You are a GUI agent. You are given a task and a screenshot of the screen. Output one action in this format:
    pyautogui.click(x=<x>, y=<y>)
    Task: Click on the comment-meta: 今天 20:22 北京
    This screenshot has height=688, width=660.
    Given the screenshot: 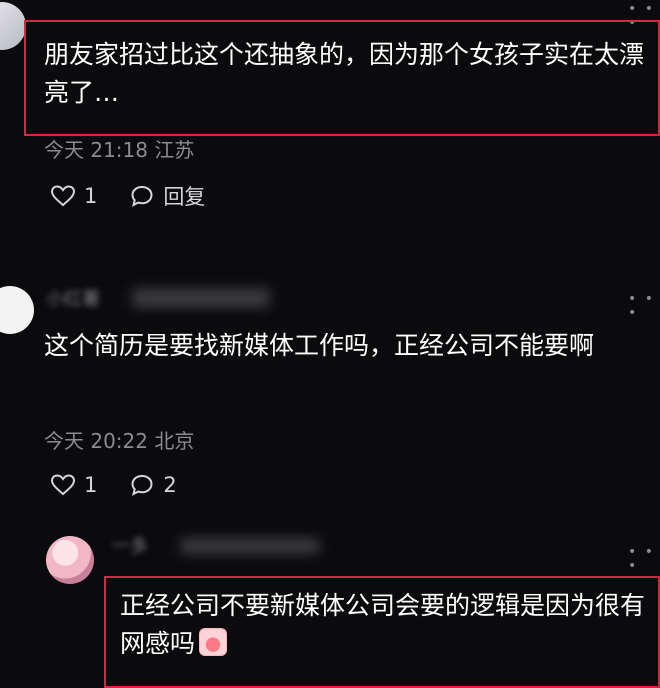 What is the action you would take?
    pyautogui.click(x=119, y=439)
    